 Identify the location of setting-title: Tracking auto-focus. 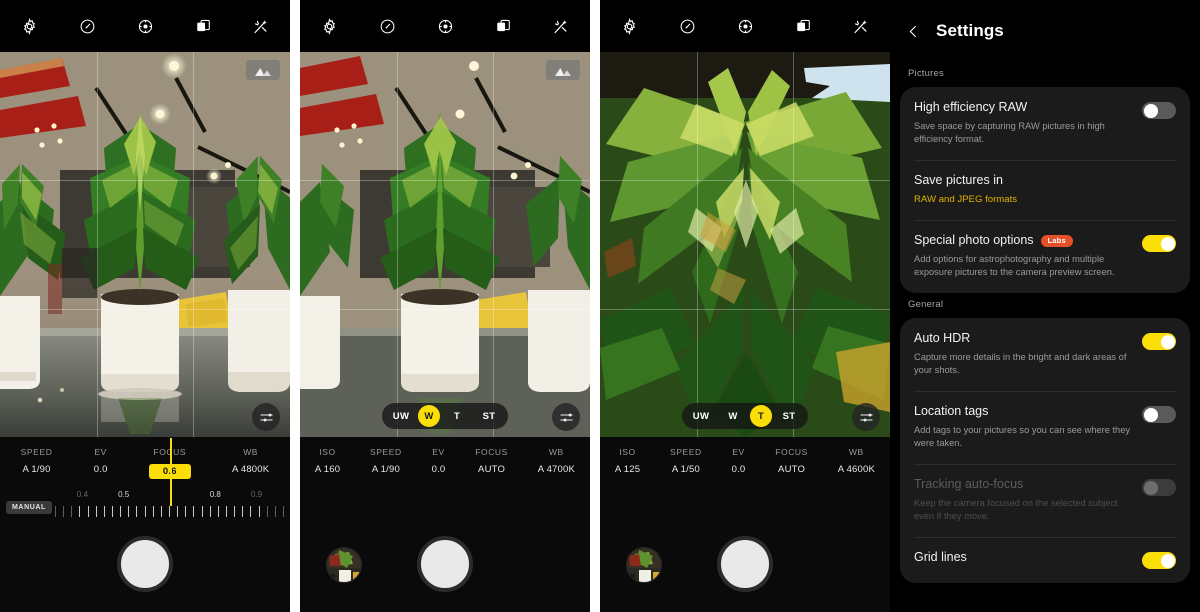
(1024, 485).